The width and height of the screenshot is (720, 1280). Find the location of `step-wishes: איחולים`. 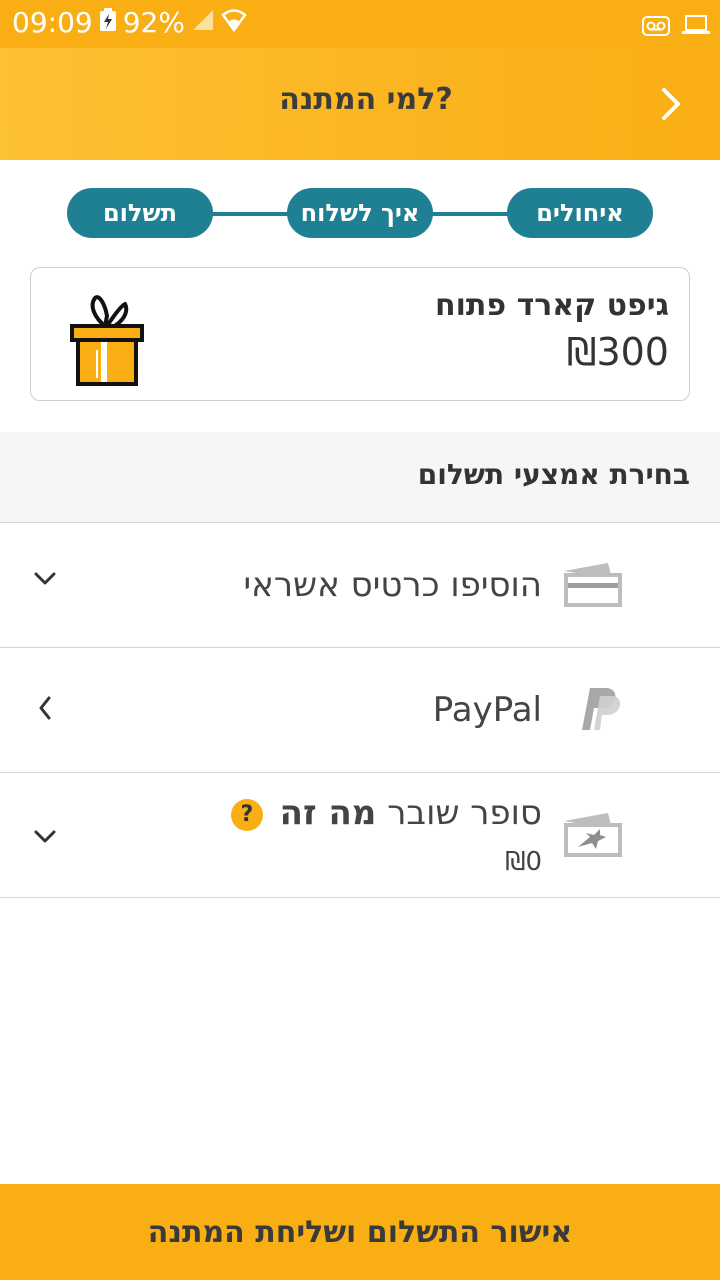

step-wishes: איחולים is located at coordinates (580, 213).